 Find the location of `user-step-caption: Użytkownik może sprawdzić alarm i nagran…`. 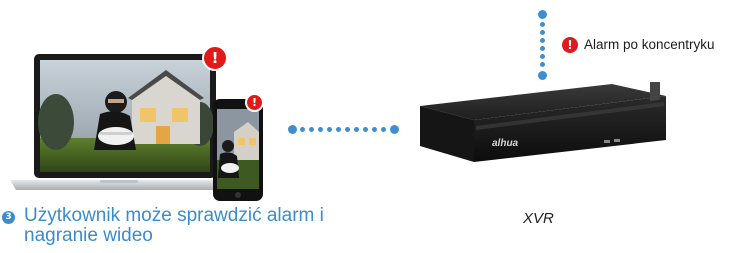

user-step-caption: Użytkownik może sprawdzić alarm i nagran… is located at coordinates (174, 225).